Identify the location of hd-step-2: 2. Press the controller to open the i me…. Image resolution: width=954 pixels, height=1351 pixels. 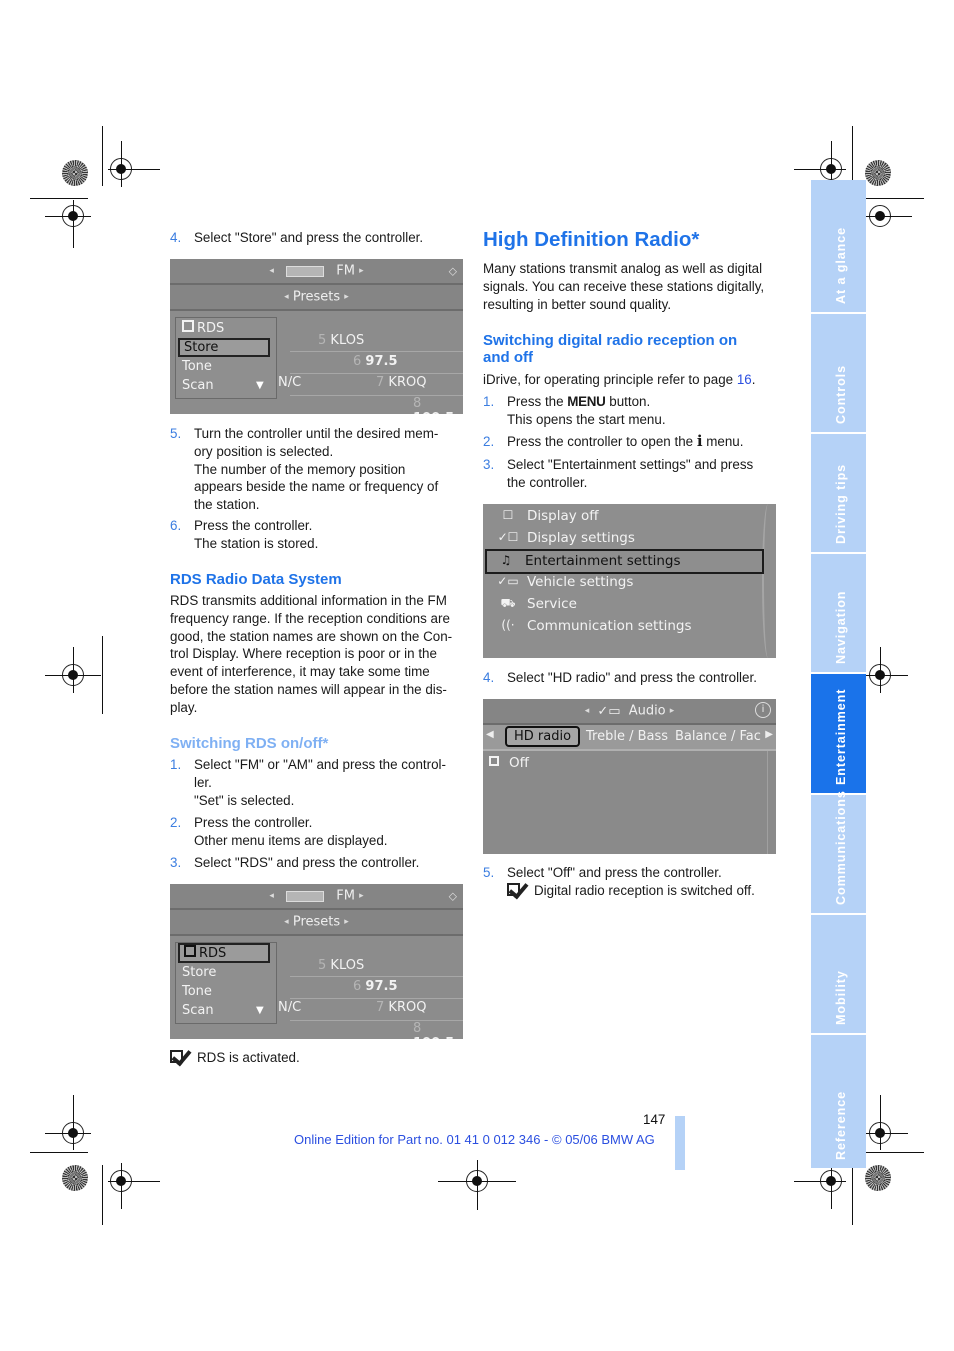
(613, 441).